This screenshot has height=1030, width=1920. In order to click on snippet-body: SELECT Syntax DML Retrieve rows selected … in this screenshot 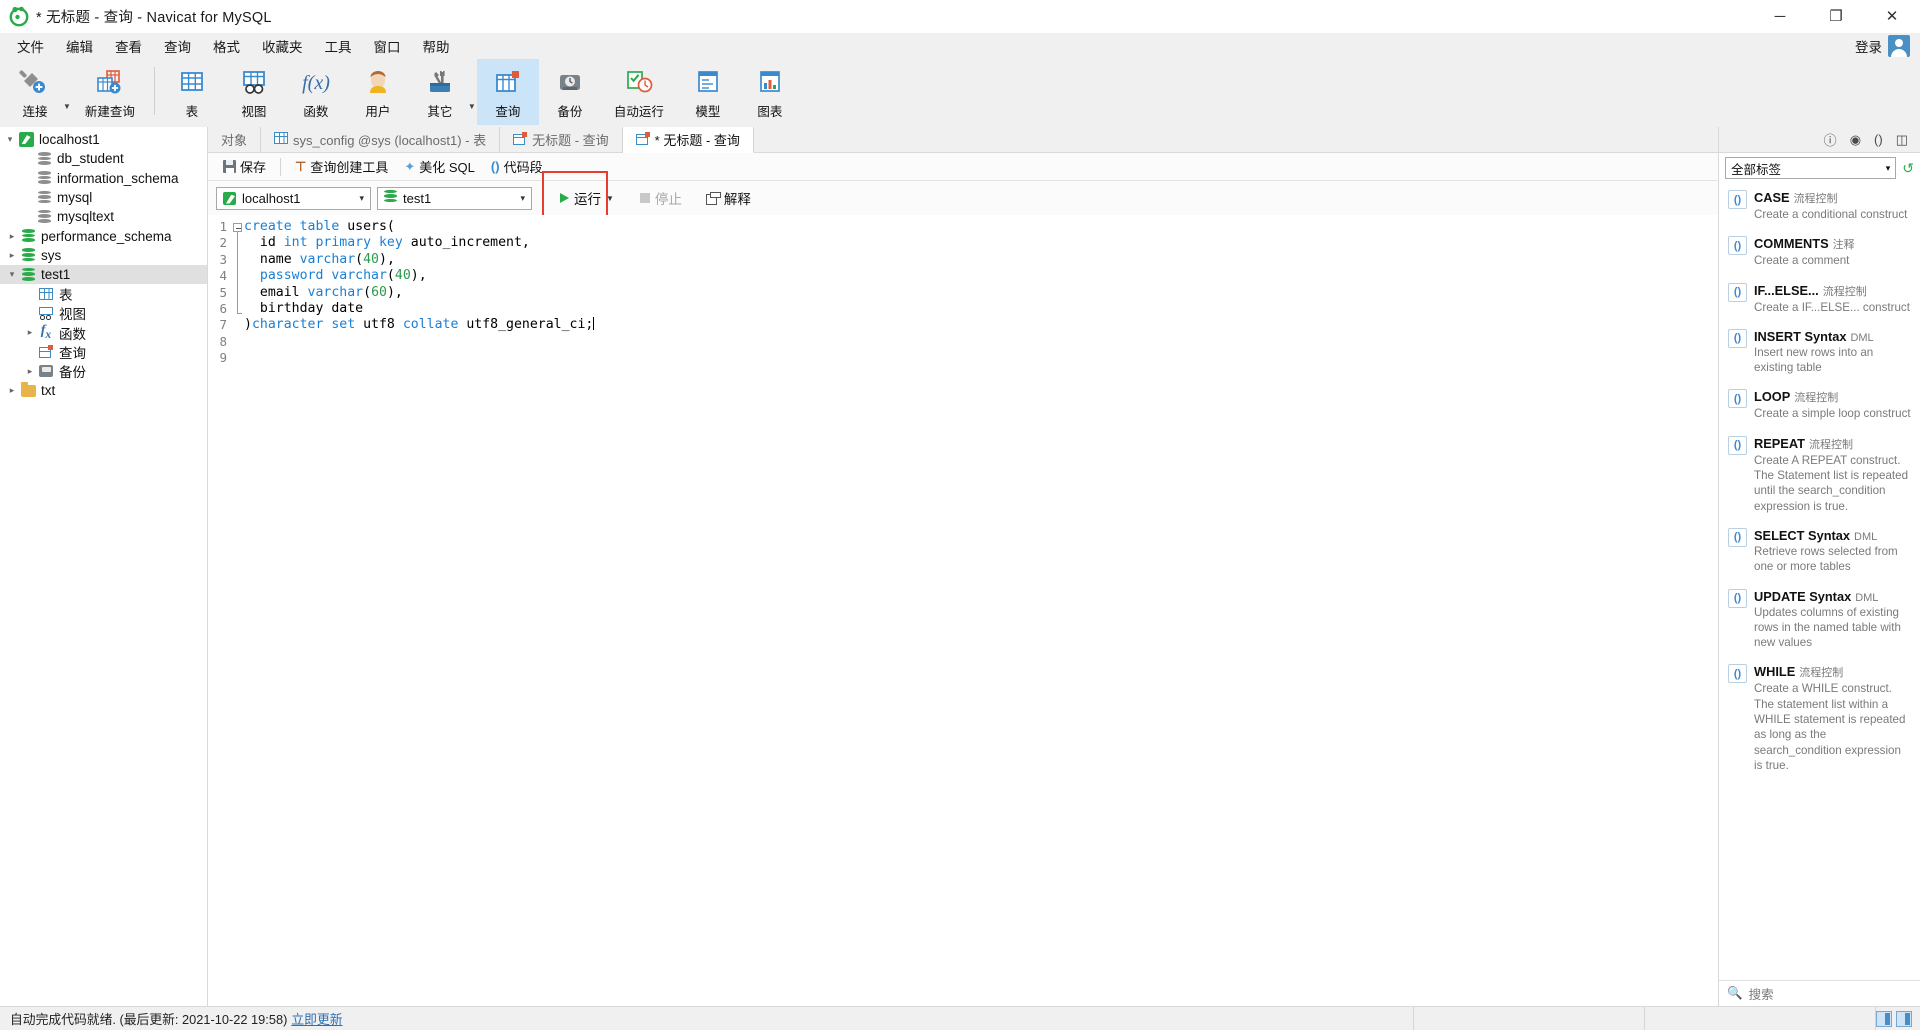, I will do `click(1833, 551)`.